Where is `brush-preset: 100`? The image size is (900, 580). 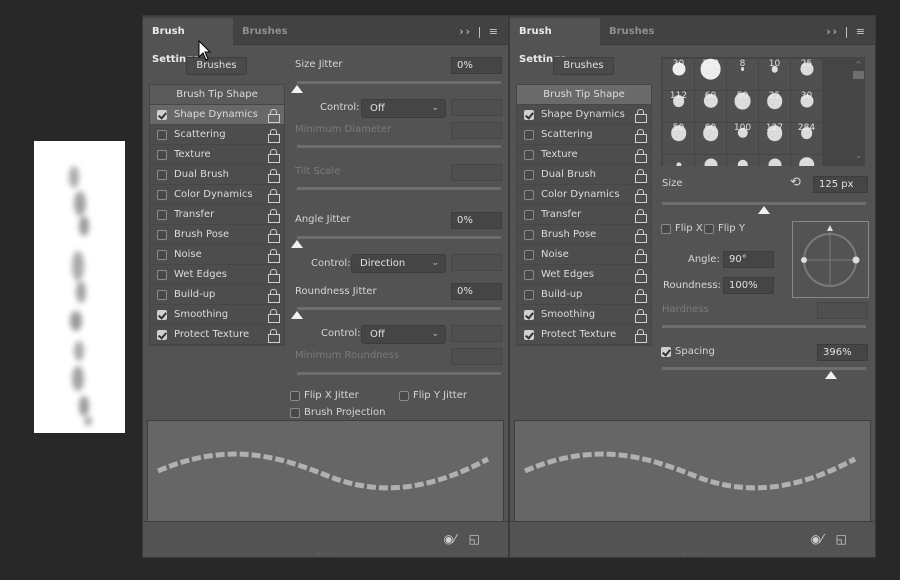 brush-preset: 100 is located at coordinates (742, 138).